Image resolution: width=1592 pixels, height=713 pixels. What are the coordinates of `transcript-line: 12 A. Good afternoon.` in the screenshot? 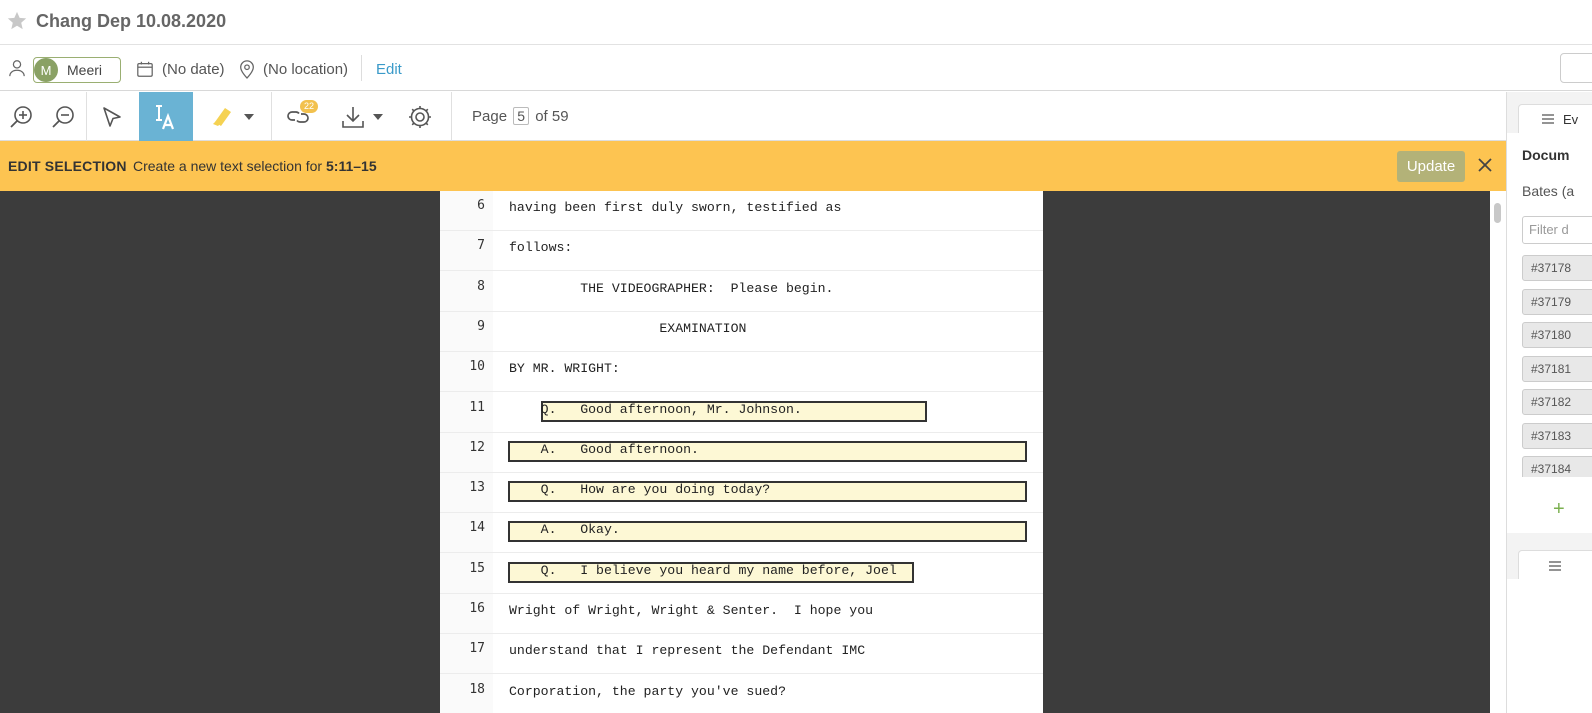 It's located at (741, 453).